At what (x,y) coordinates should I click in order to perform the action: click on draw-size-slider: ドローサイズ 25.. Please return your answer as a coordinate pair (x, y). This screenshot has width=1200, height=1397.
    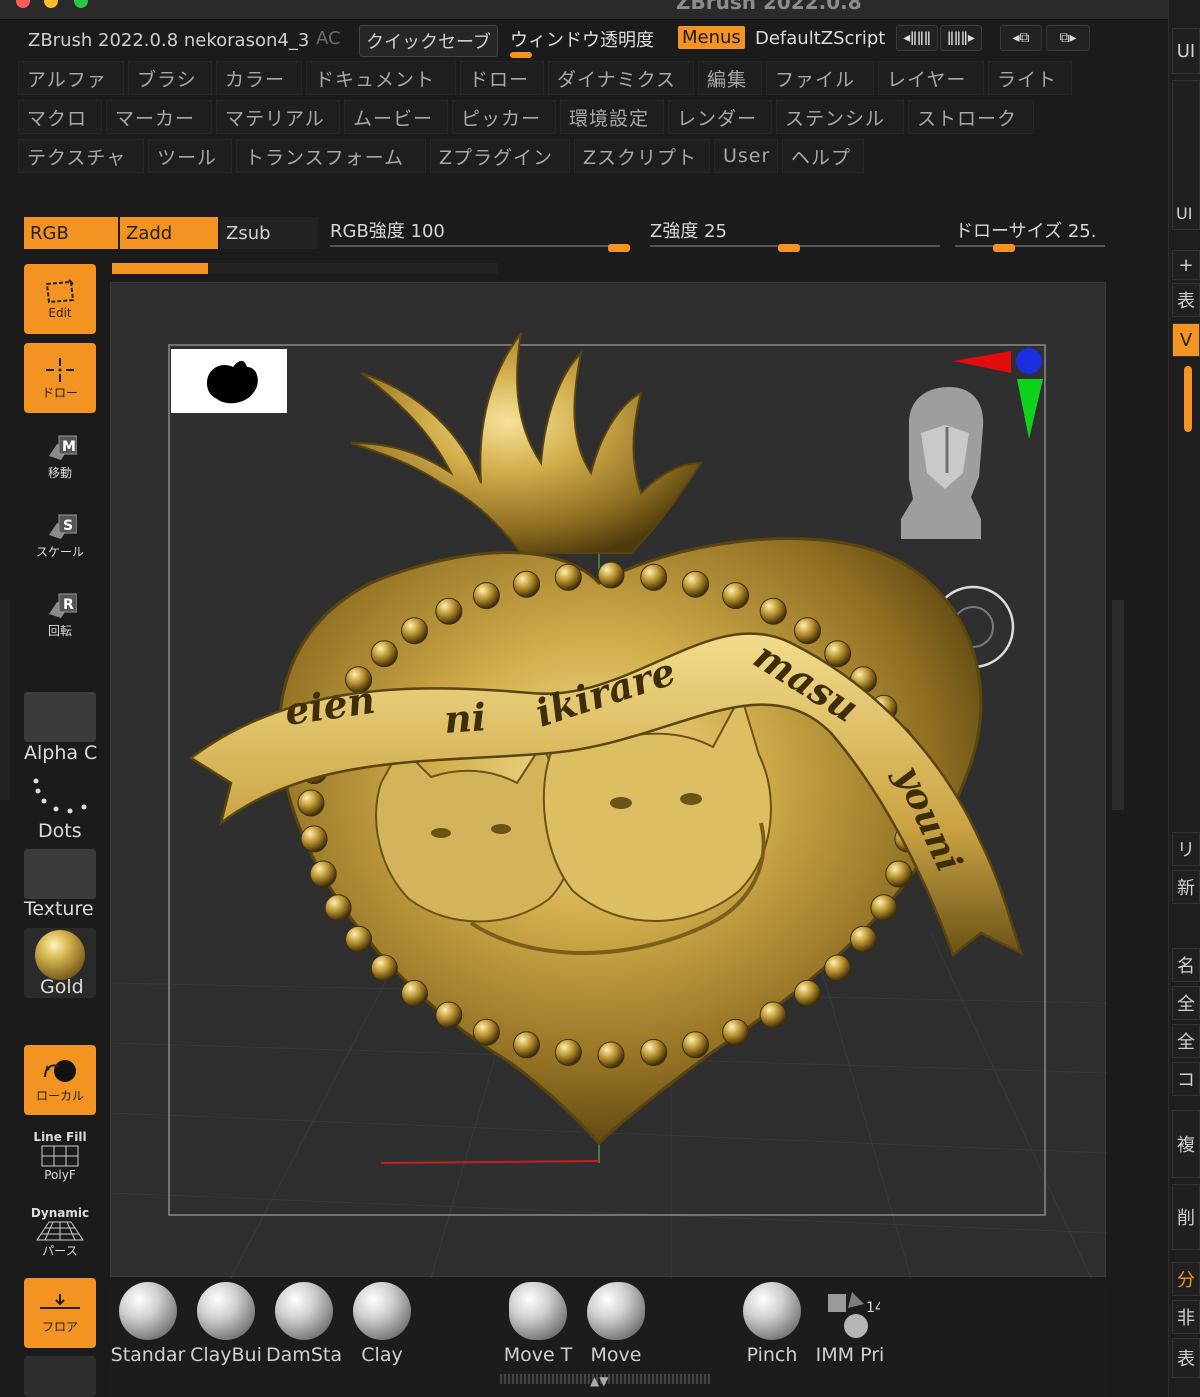
    Looking at the image, I should click on (1030, 234).